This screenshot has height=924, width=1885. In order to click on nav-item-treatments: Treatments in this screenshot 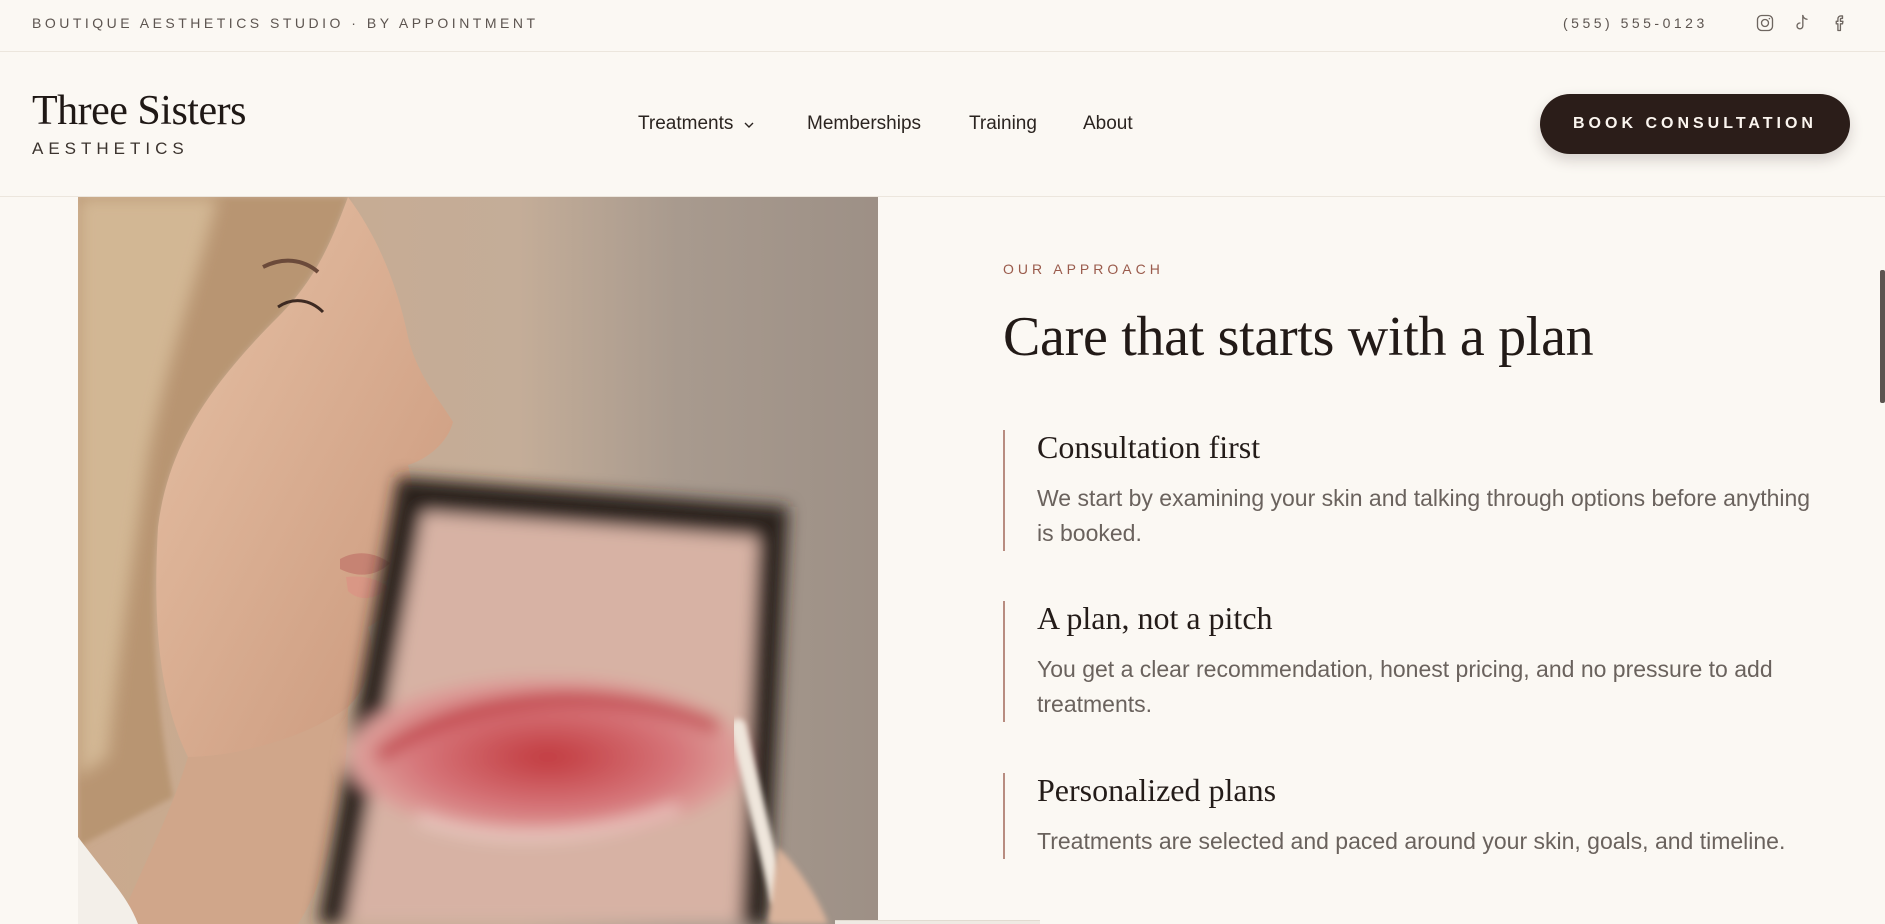, I will do `click(696, 124)`.